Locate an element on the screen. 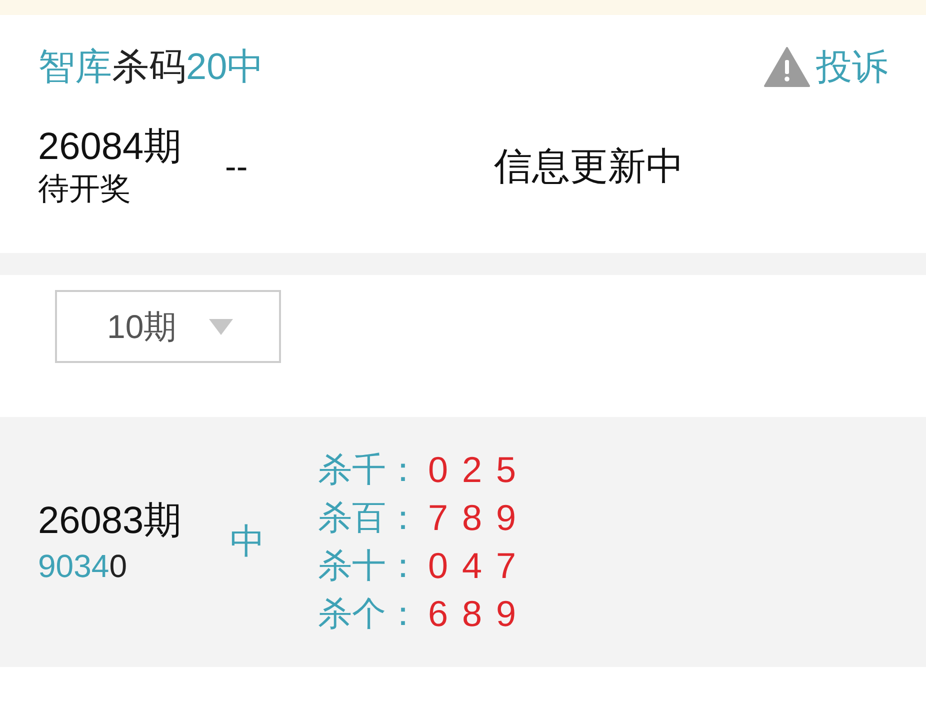  kill-label: 杀十： is located at coordinates (369, 566).